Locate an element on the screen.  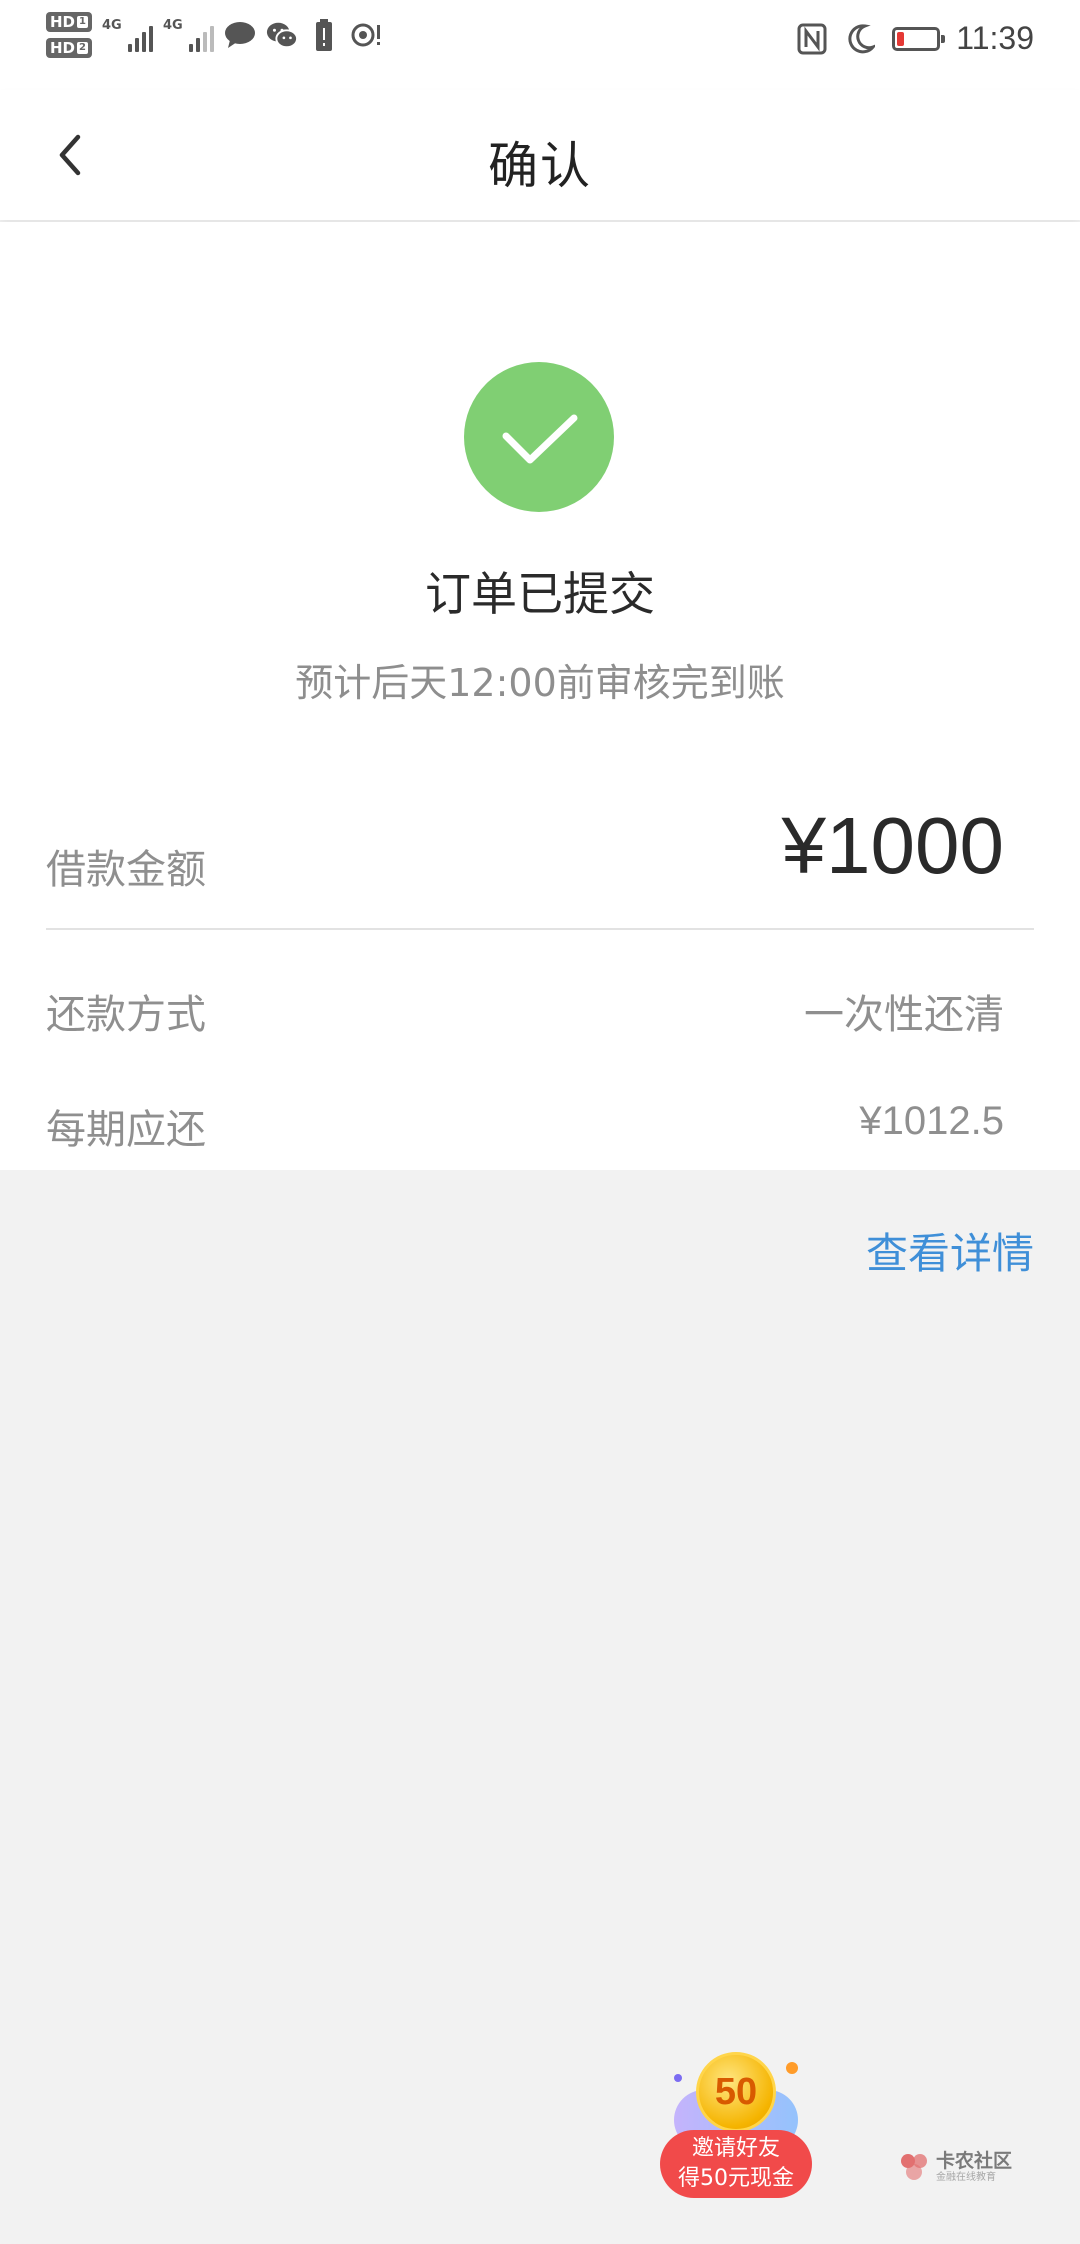
checkmark-circle-icon is located at coordinates (539, 437).